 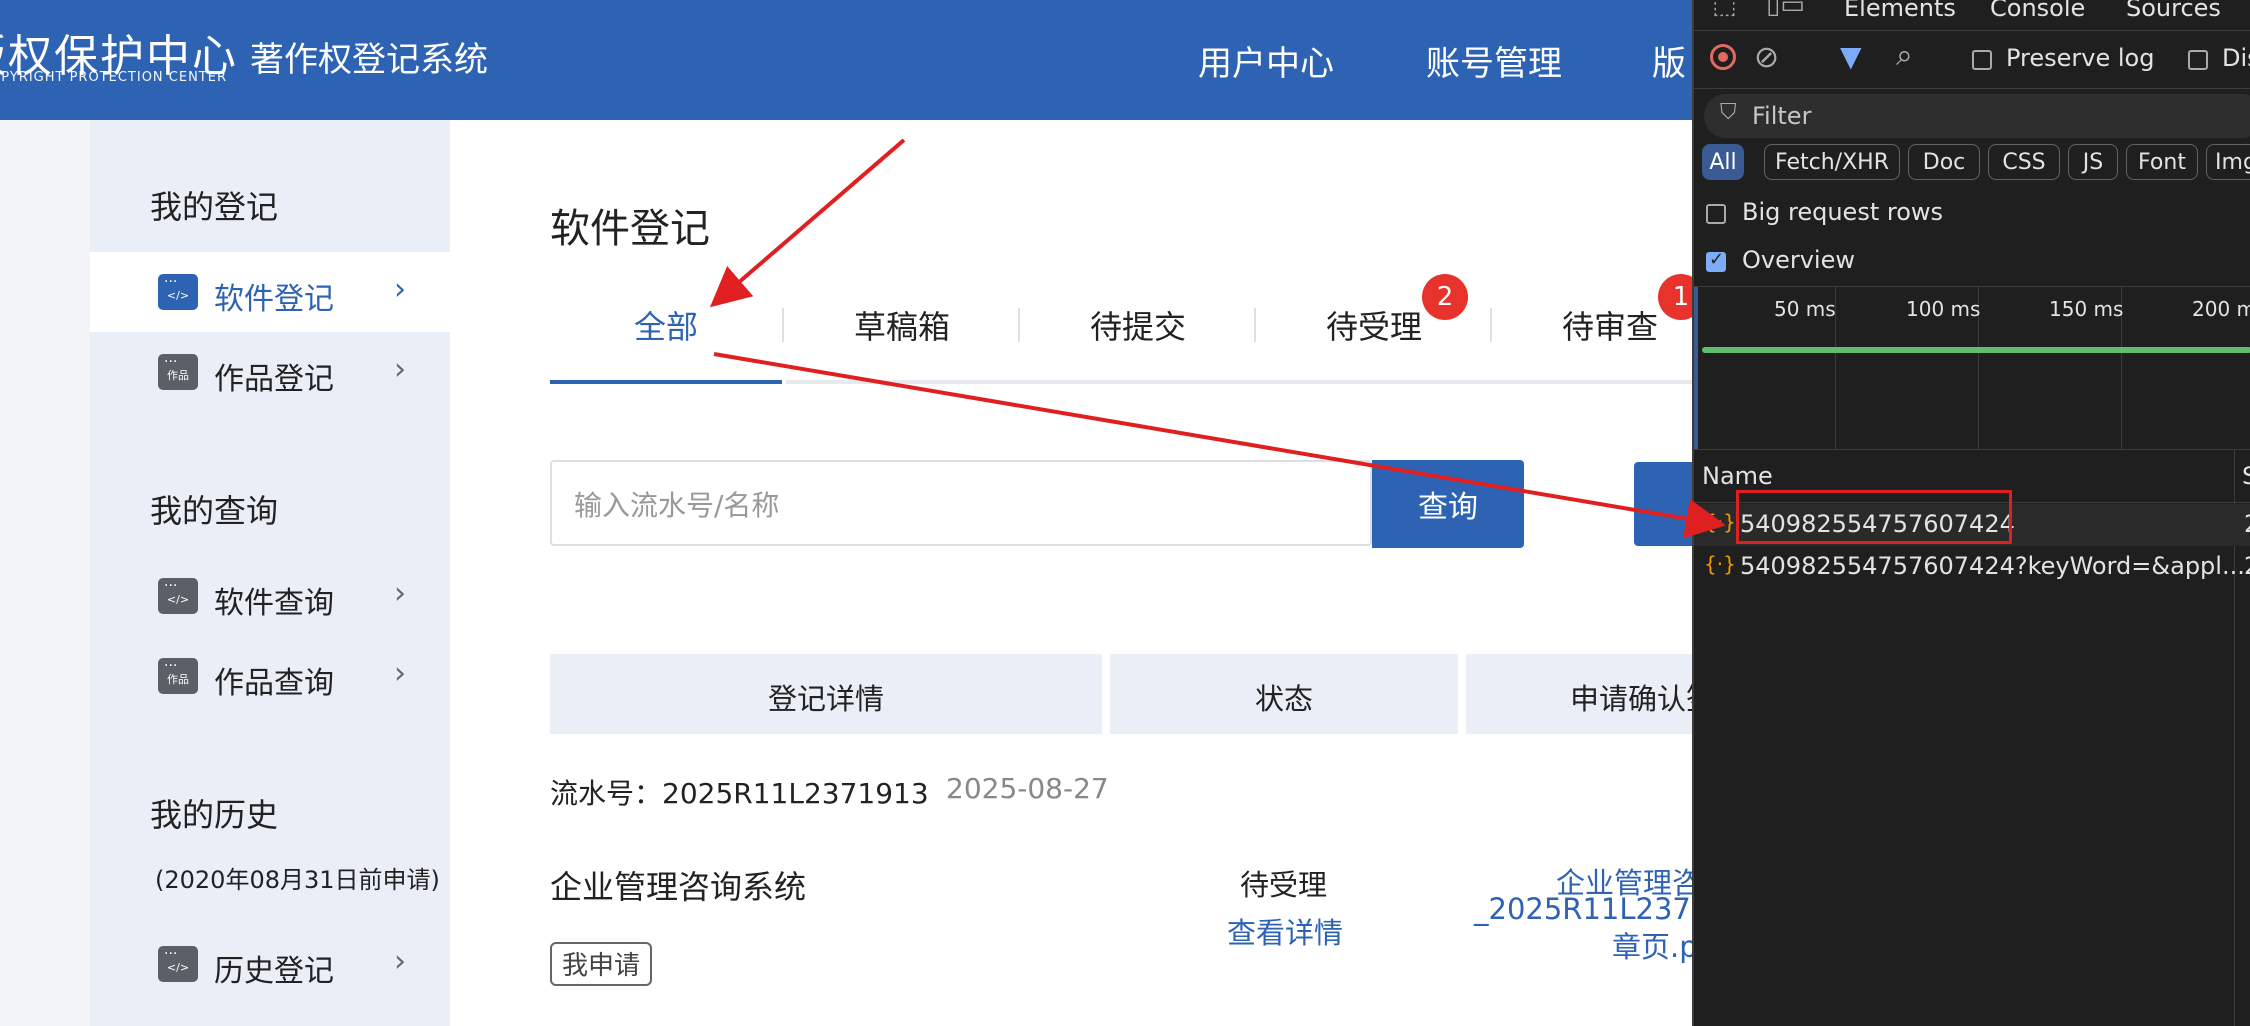 What do you see at coordinates (1716, 260) in the screenshot?
I see `overview-checkbox` at bounding box center [1716, 260].